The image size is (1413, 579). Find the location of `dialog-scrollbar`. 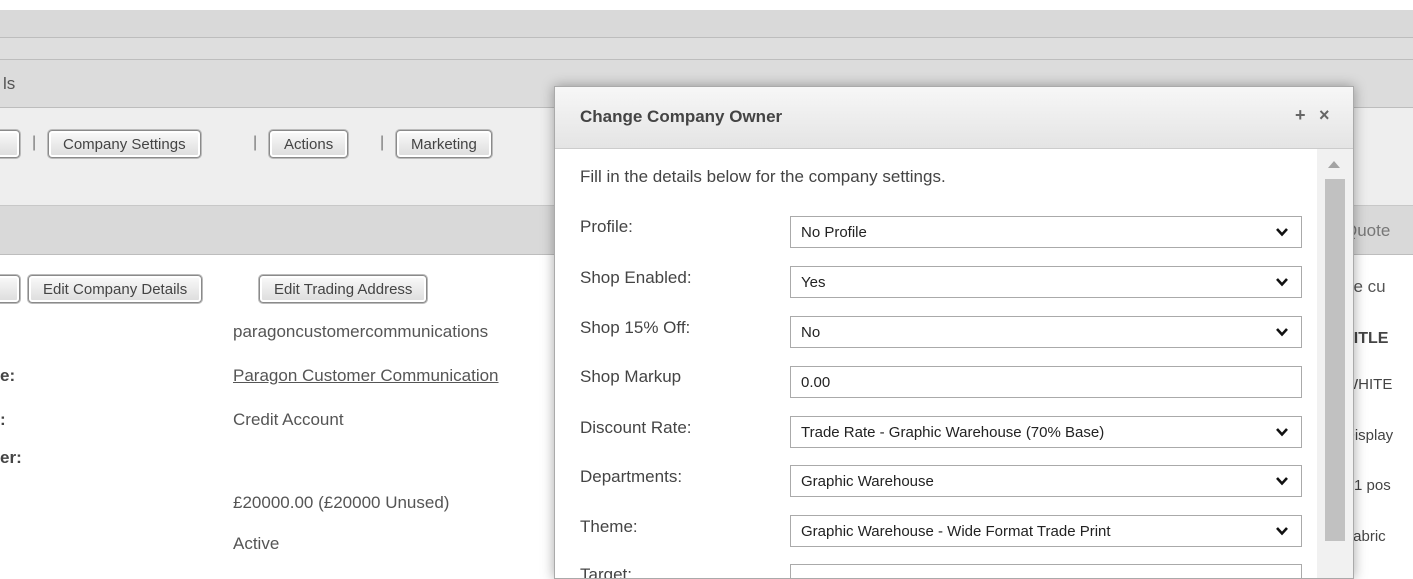

dialog-scrollbar is located at coordinates (1335, 363).